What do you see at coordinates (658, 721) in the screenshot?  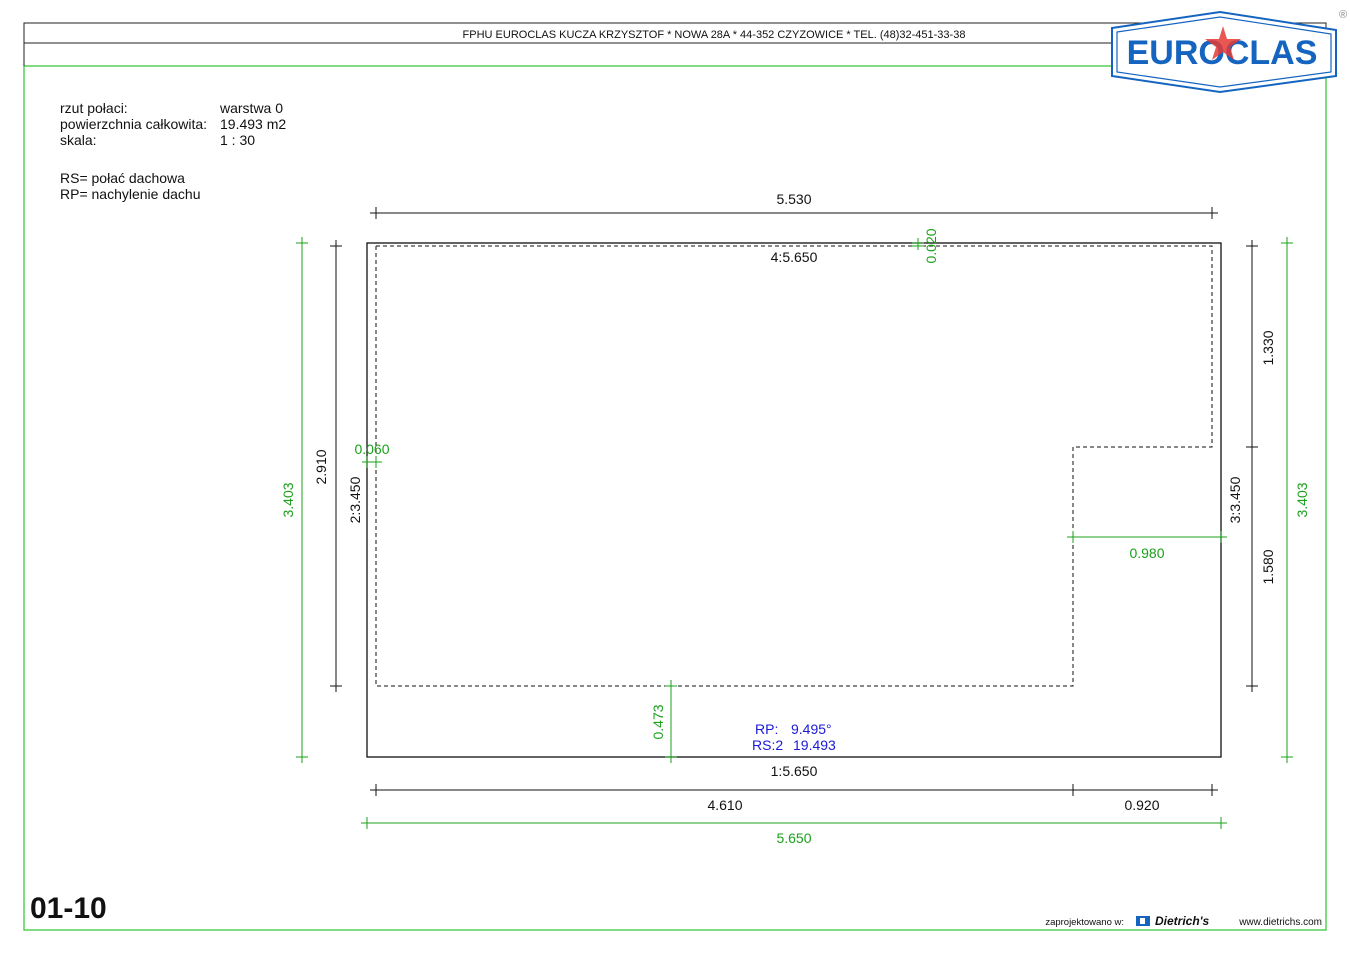 I see `dim-bottom-offset-label: 0.473` at bounding box center [658, 721].